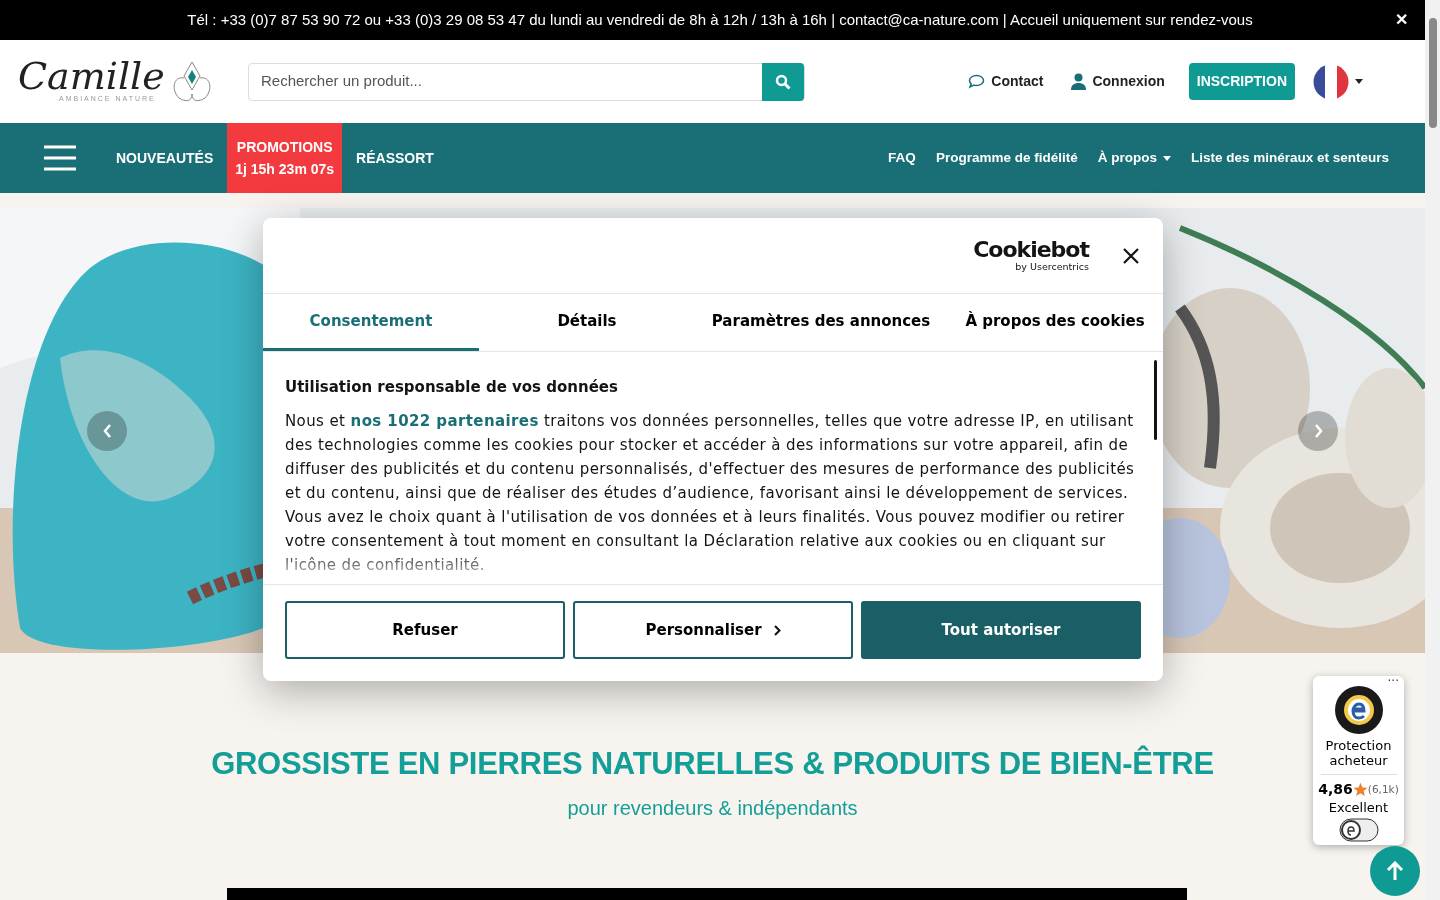 The width and height of the screenshot is (1440, 900). Describe the element at coordinates (1331, 81) in the screenshot. I see `french-flag-icon` at that location.